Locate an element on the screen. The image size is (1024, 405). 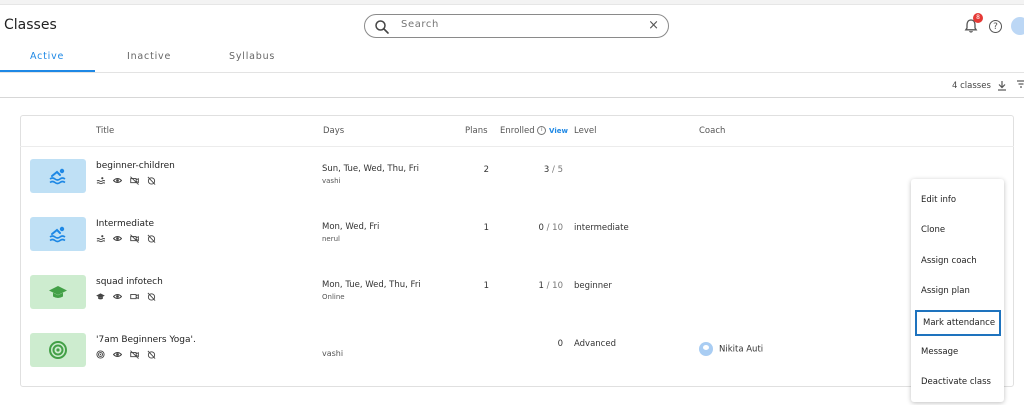
class-location: Online is located at coordinates (333, 297).